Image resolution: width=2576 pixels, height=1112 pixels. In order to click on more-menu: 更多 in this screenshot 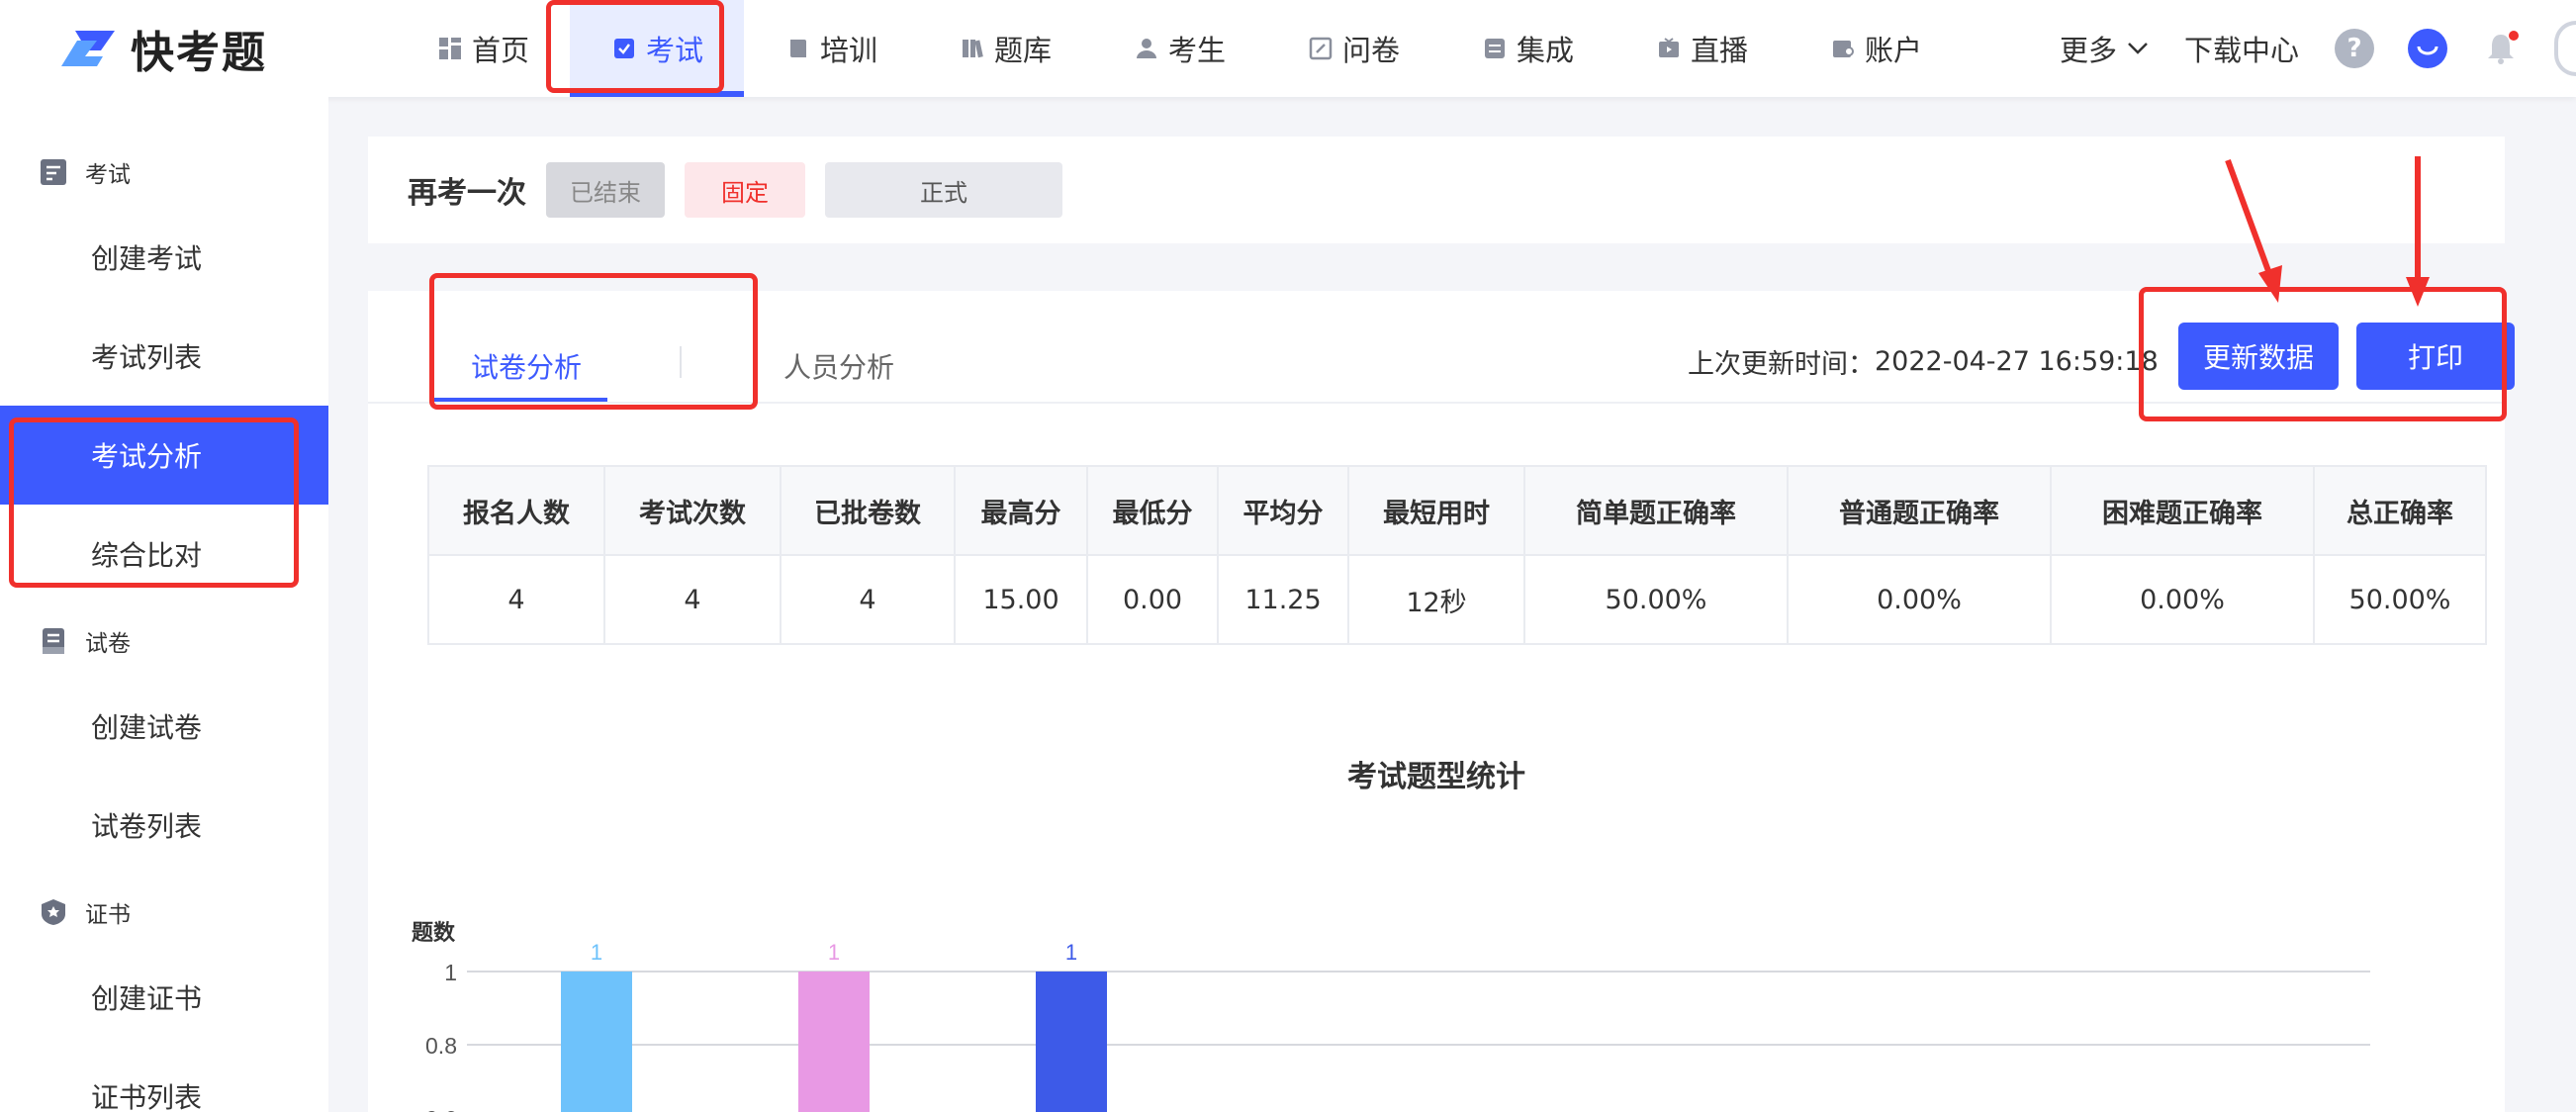, I will do `click(2104, 48)`.